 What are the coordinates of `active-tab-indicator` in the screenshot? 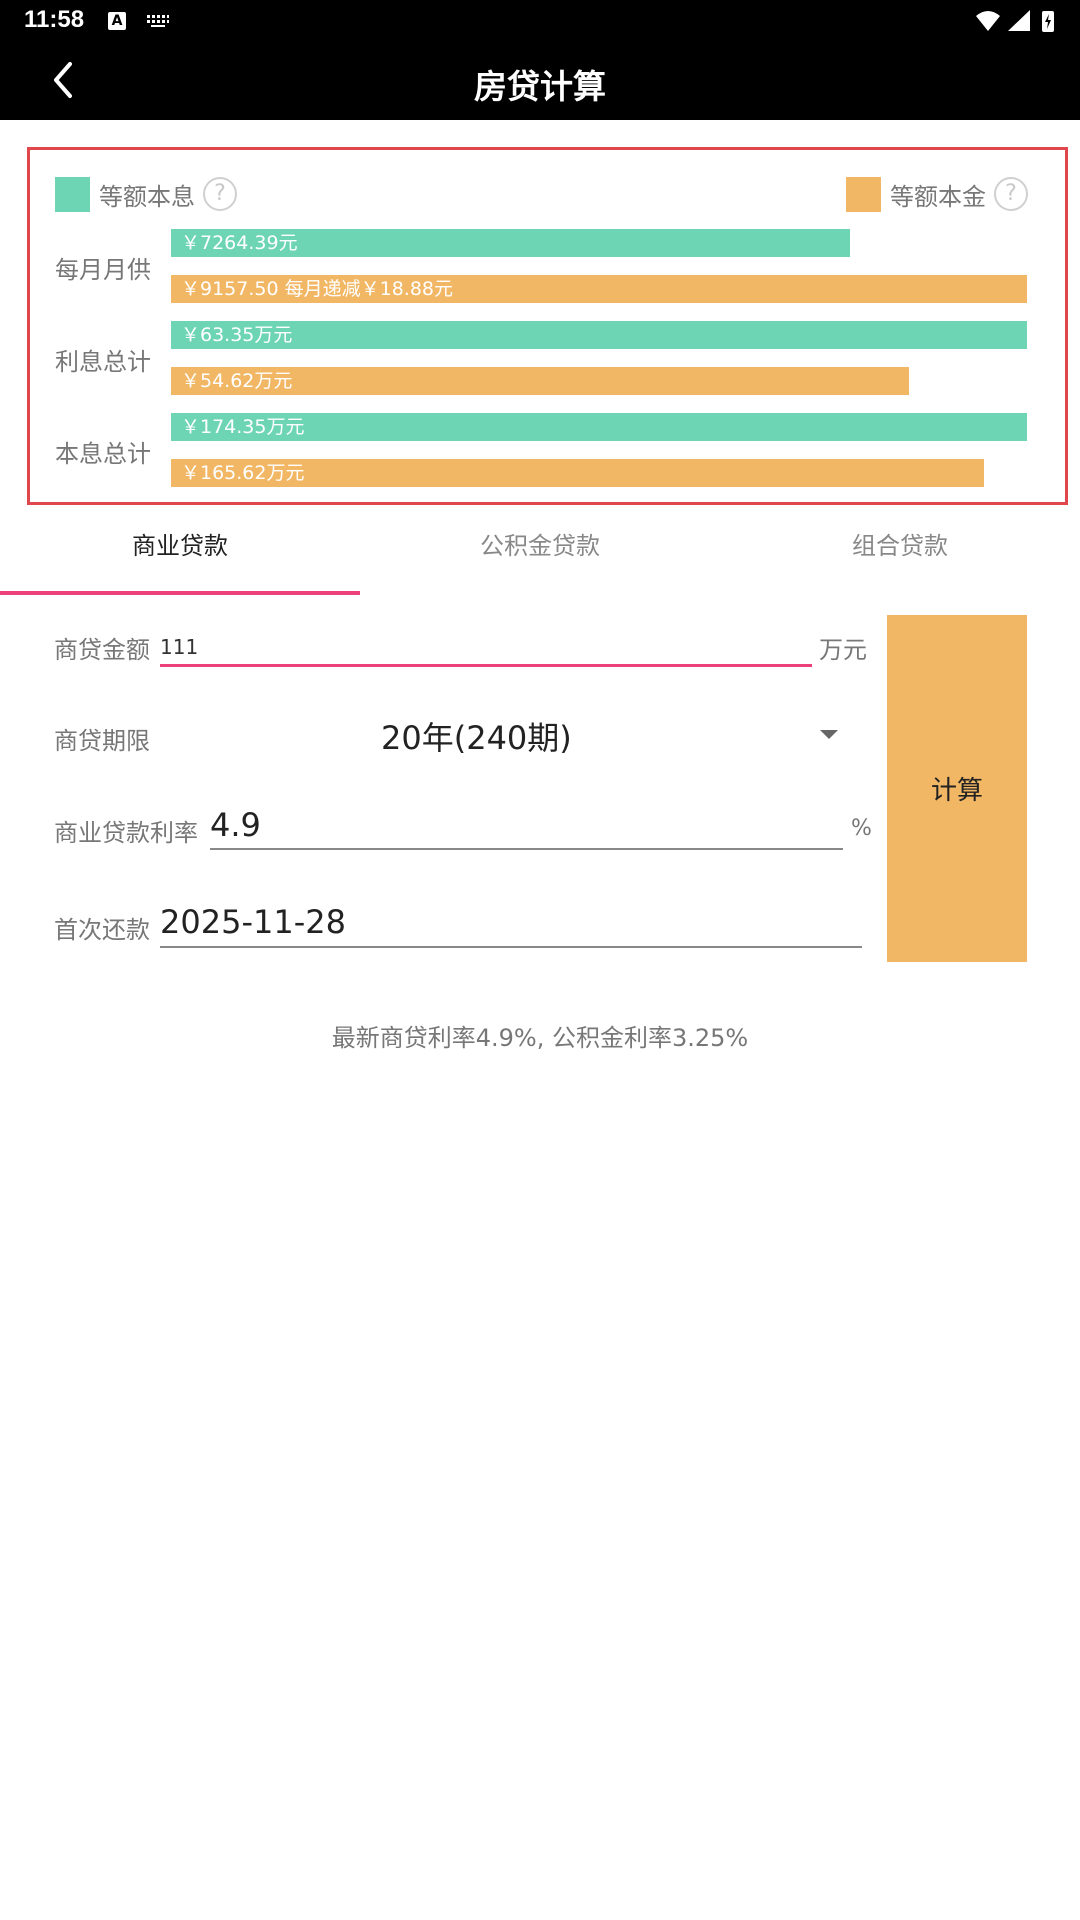 It's located at (180, 593).